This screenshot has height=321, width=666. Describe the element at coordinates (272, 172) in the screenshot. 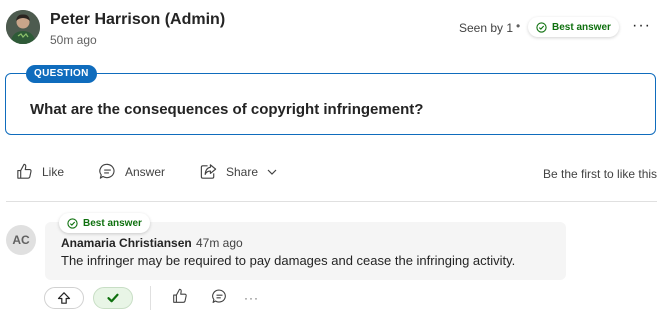

I see `chevron-down-icon` at that location.